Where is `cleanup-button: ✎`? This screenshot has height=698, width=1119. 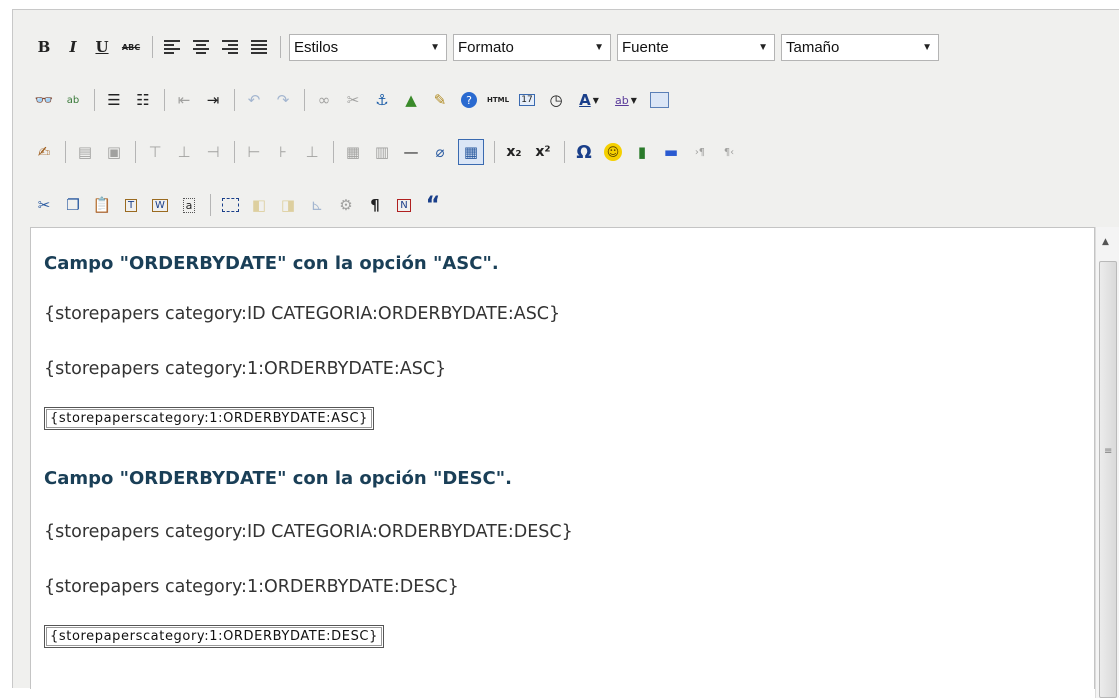
cleanup-button: ✎ is located at coordinates (440, 100).